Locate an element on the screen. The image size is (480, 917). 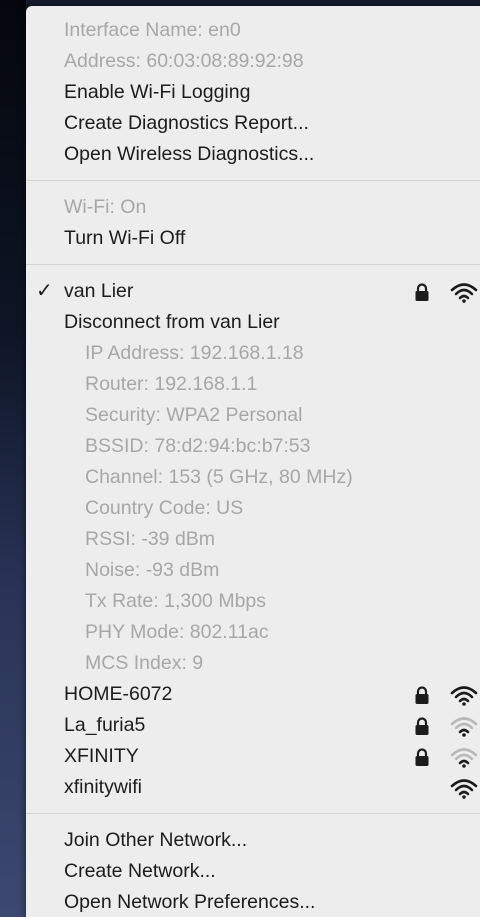
address-item: Address: 60:03:08:89:92:98 is located at coordinates (184, 61).